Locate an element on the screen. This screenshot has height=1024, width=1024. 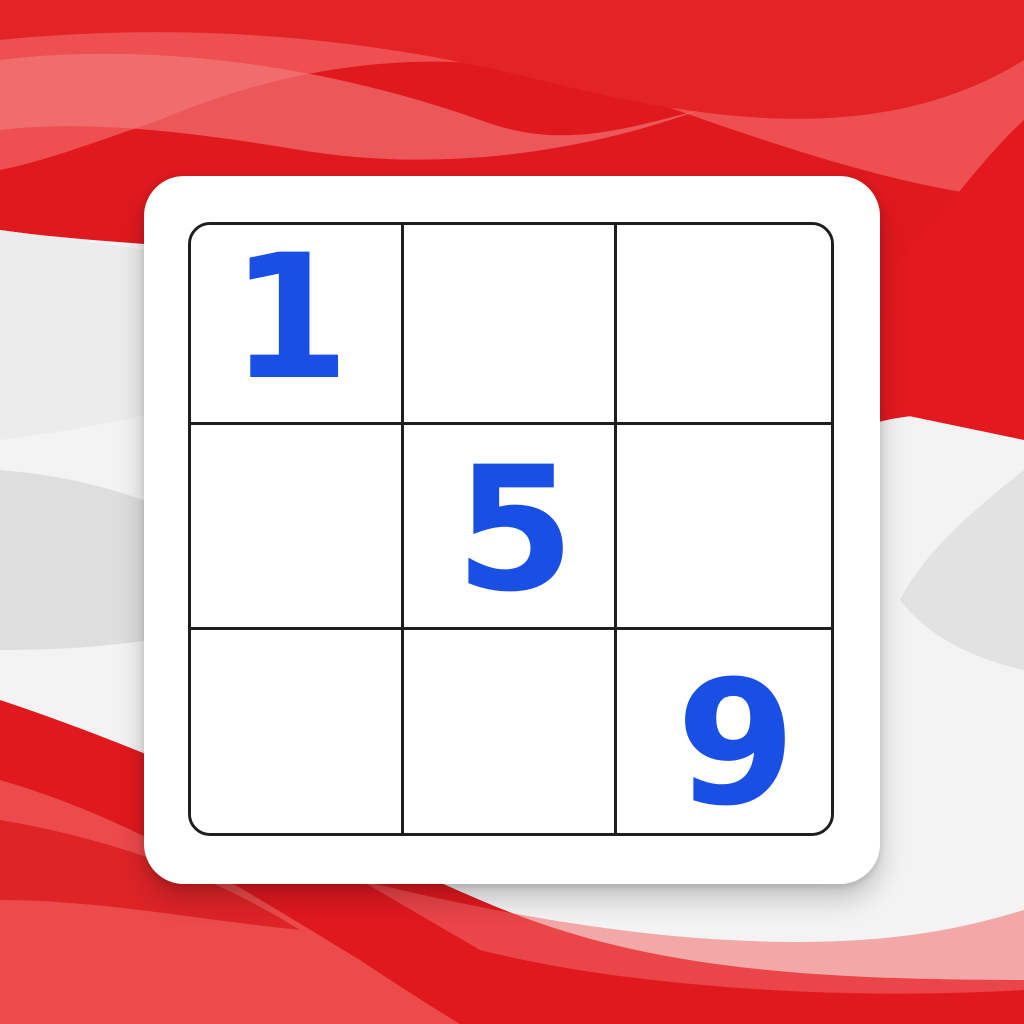
cell-r1-c2 is located at coordinates (510, 325).